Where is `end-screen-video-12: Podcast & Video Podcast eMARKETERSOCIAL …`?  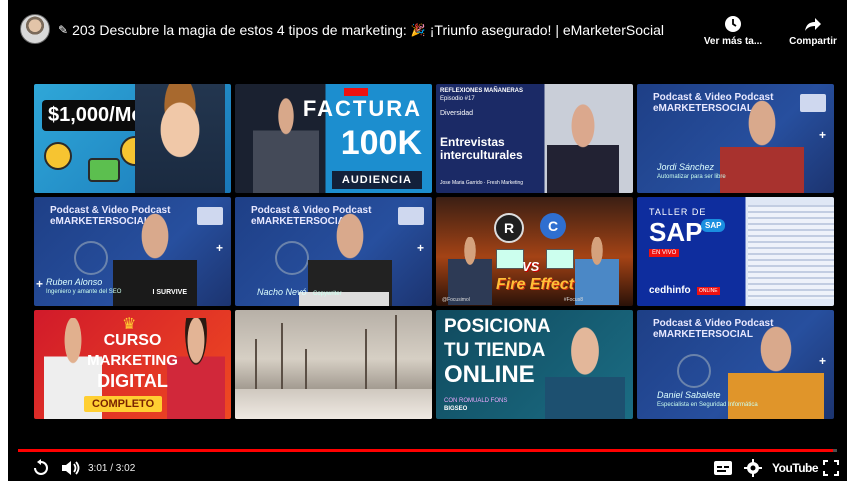 end-screen-video-12: Podcast & Video Podcast eMARKETERSOCIAL … is located at coordinates (735, 364).